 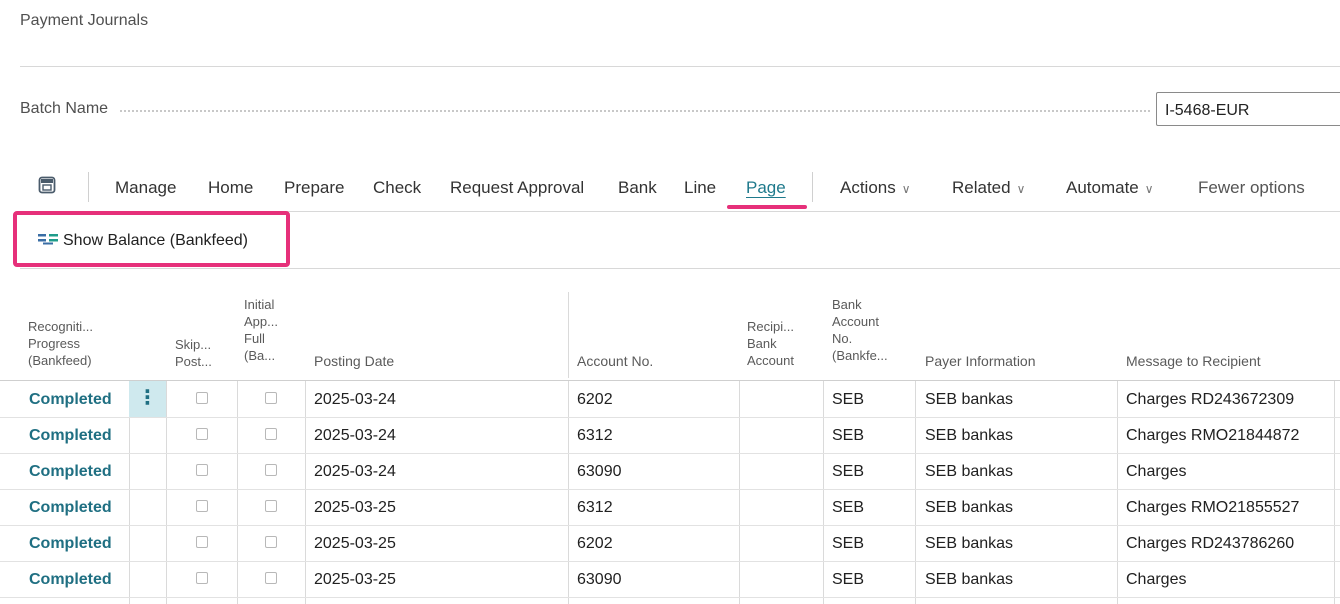 I want to click on tab-request-approval: Request Approval, so click(x=517, y=188).